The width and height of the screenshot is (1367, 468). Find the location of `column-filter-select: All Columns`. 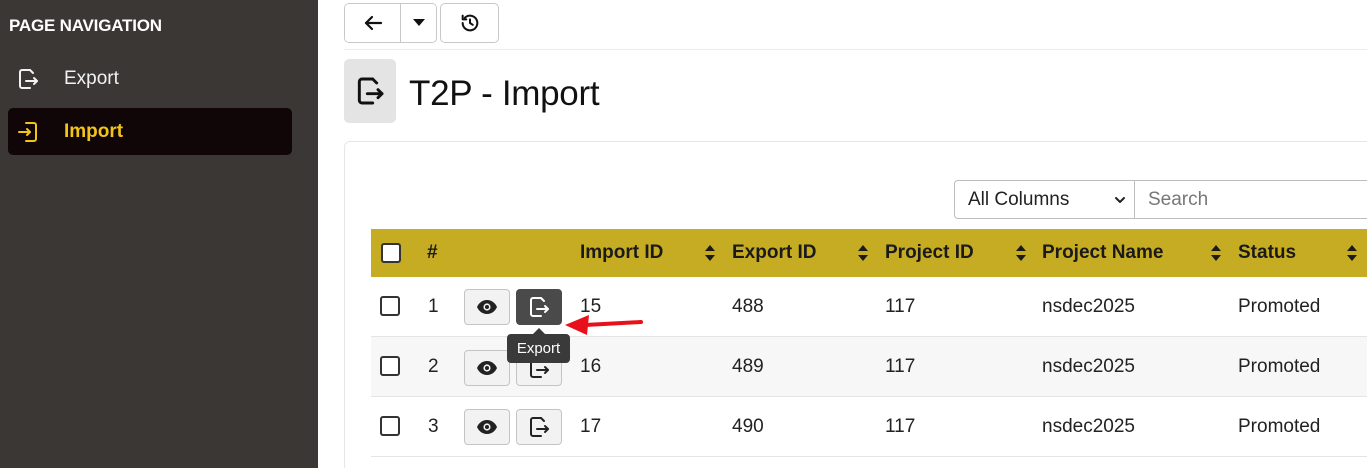

column-filter-select: All Columns is located at coordinates (1044, 199).